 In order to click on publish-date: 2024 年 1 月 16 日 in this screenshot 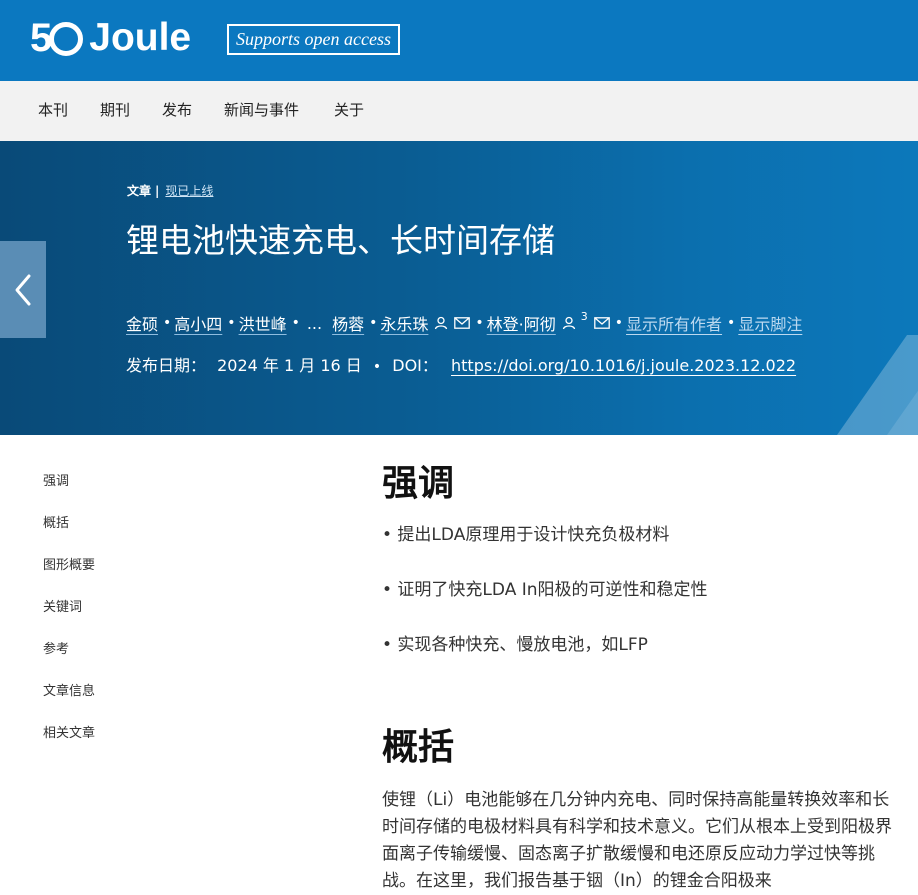, I will do `click(289, 365)`.